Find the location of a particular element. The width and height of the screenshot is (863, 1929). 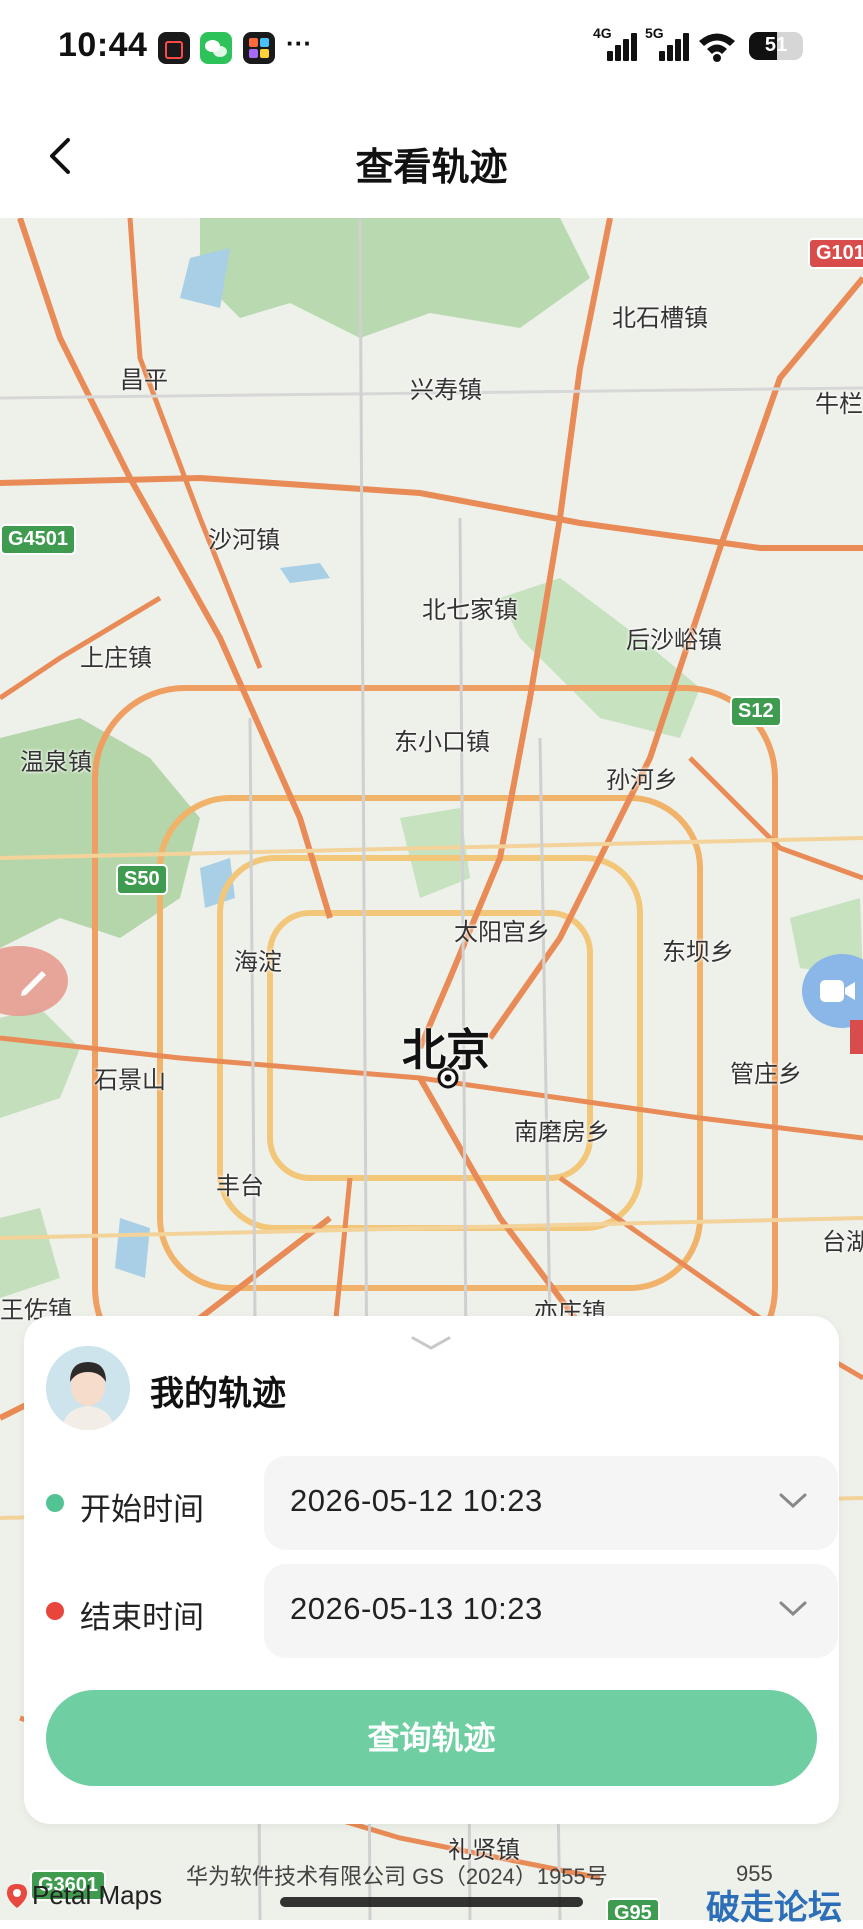

end-time-value: 2026-05-13 10:23 is located at coordinates (416, 1608).